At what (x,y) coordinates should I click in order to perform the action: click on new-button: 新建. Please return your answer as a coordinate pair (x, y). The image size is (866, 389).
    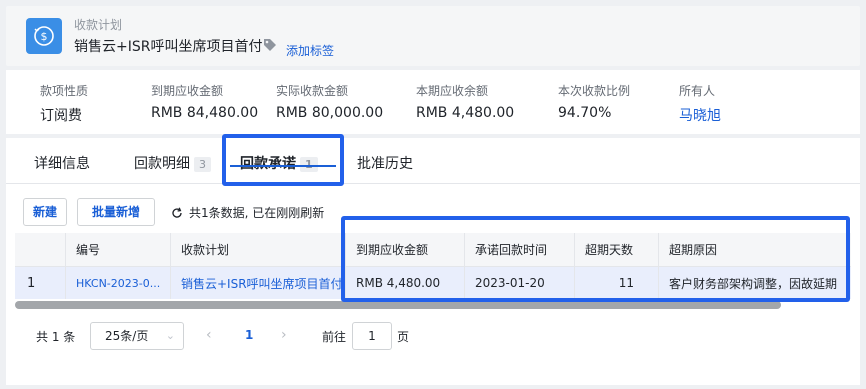
    Looking at the image, I should click on (45, 212).